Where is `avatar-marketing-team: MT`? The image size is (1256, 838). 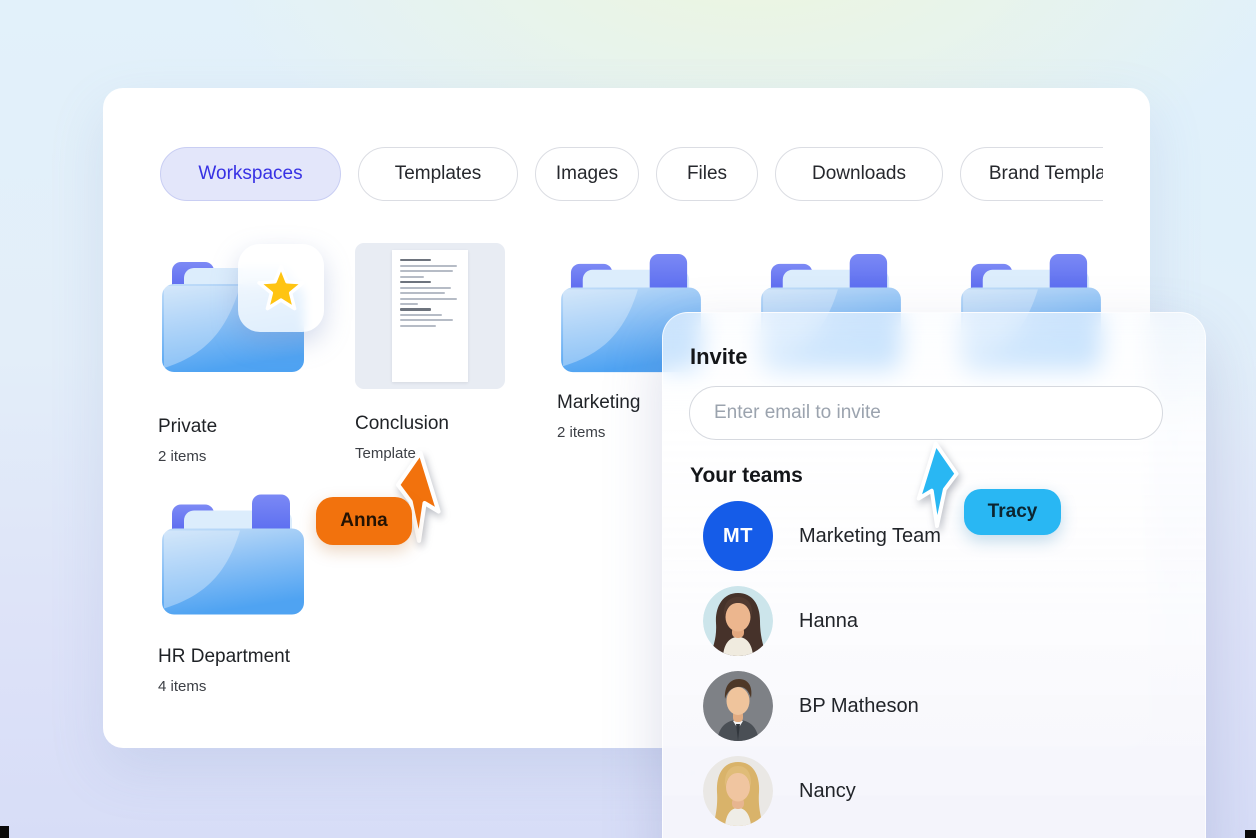
avatar-marketing-team: MT is located at coordinates (738, 536).